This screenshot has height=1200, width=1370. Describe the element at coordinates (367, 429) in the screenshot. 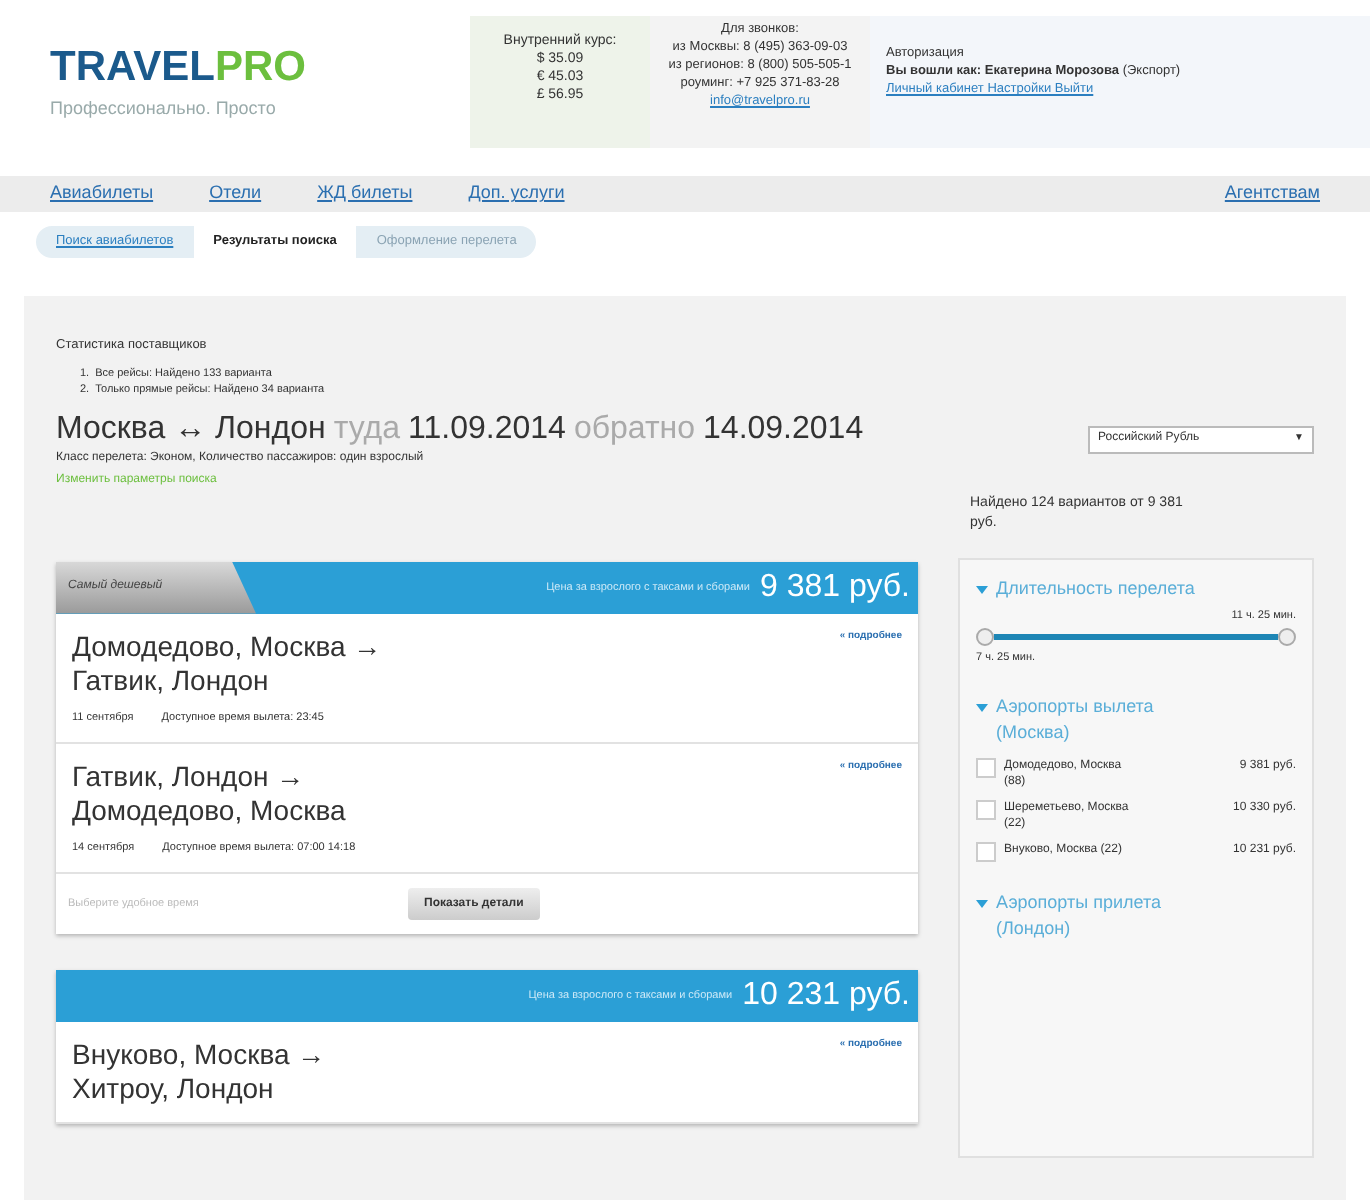

I see `direction-label: туда` at that location.